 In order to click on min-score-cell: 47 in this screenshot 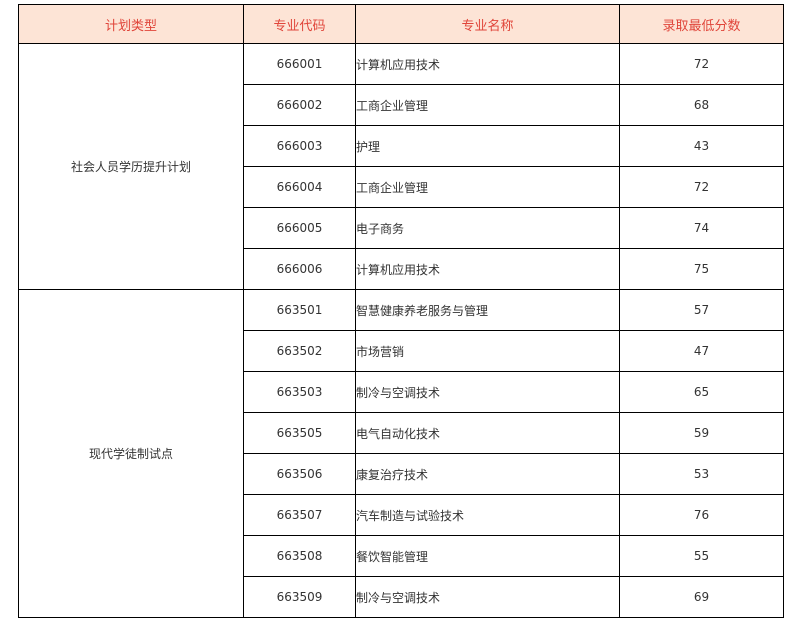, I will do `click(701, 351)`.